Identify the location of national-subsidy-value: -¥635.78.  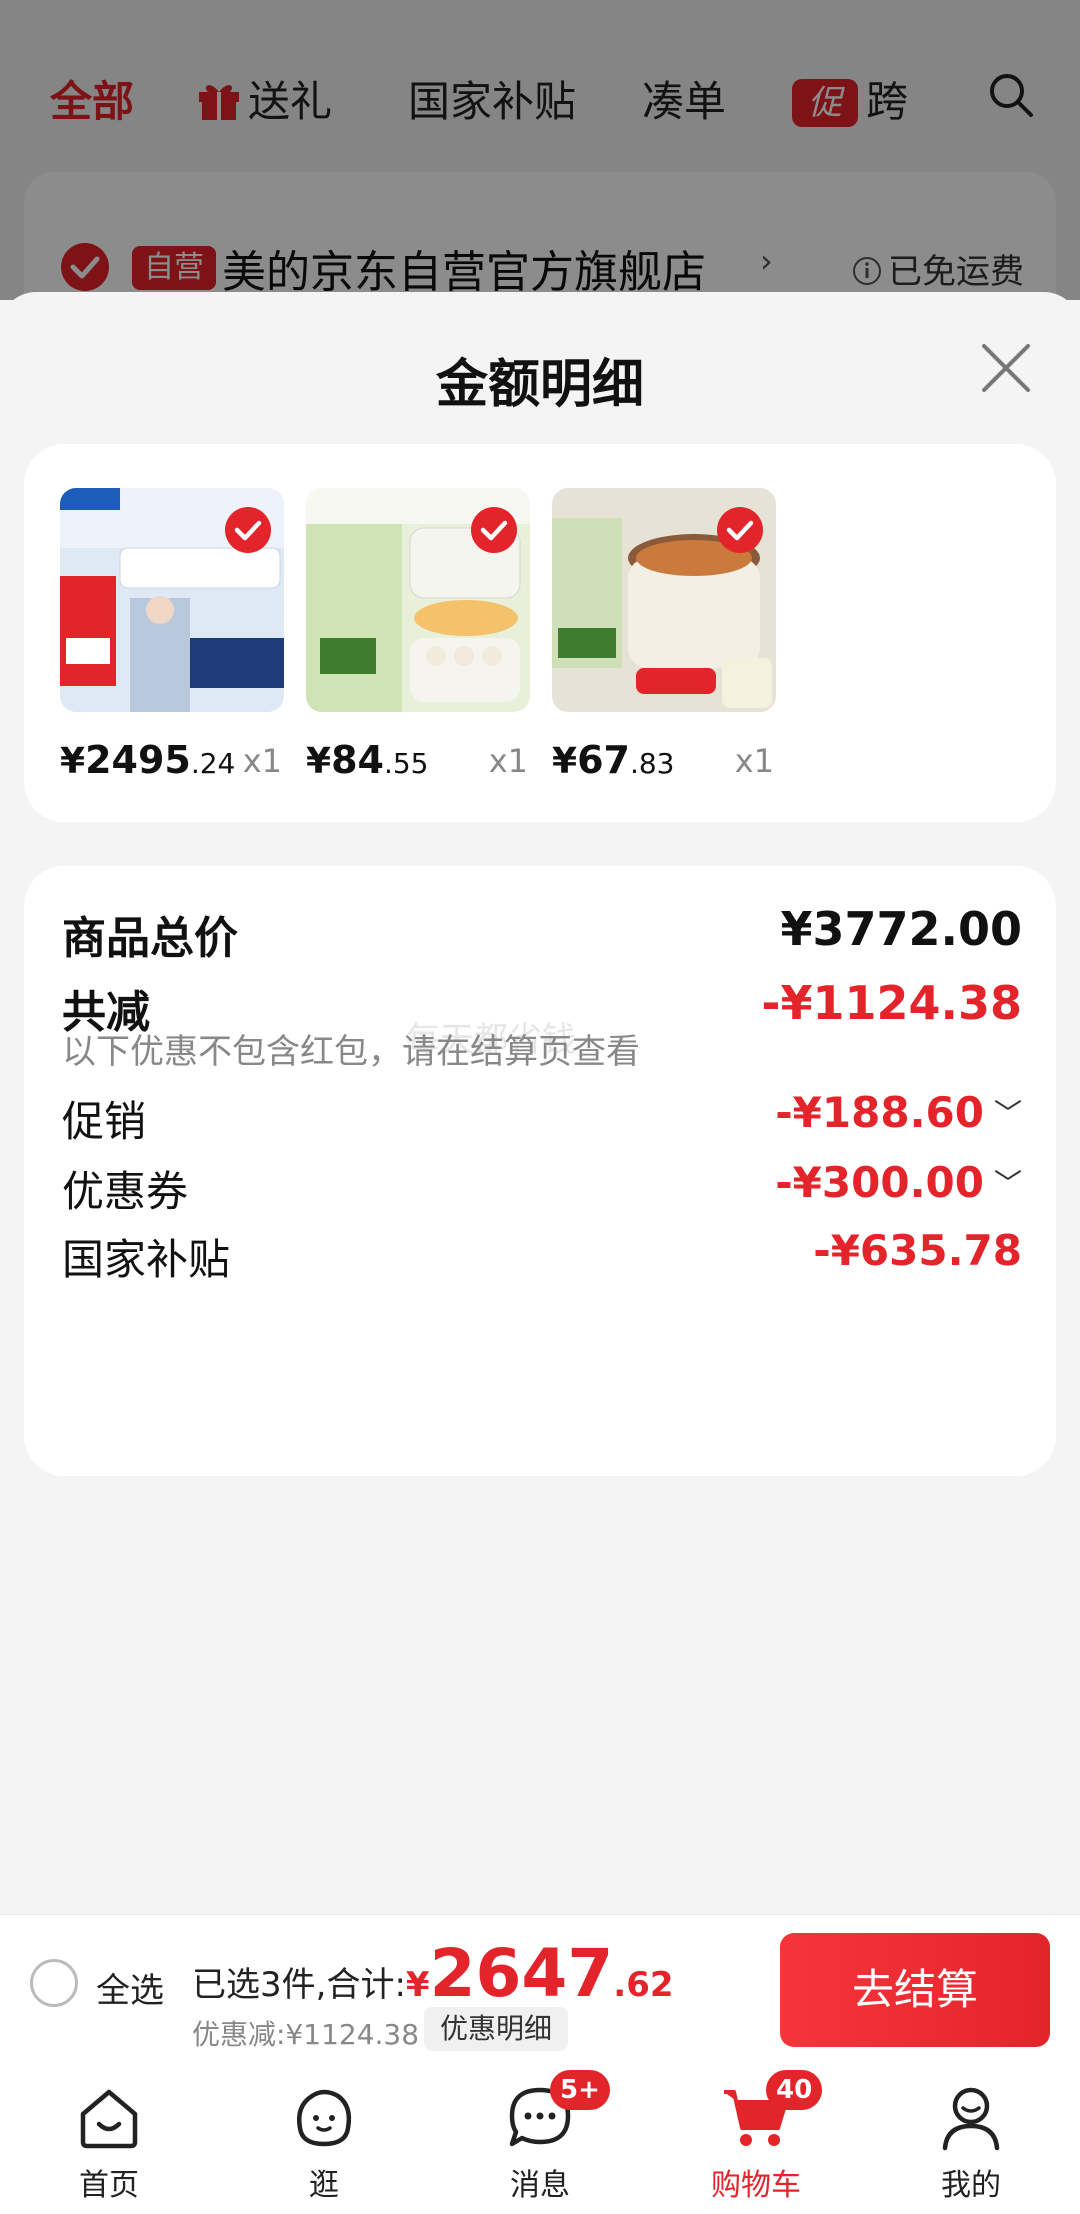
(917, 1250).